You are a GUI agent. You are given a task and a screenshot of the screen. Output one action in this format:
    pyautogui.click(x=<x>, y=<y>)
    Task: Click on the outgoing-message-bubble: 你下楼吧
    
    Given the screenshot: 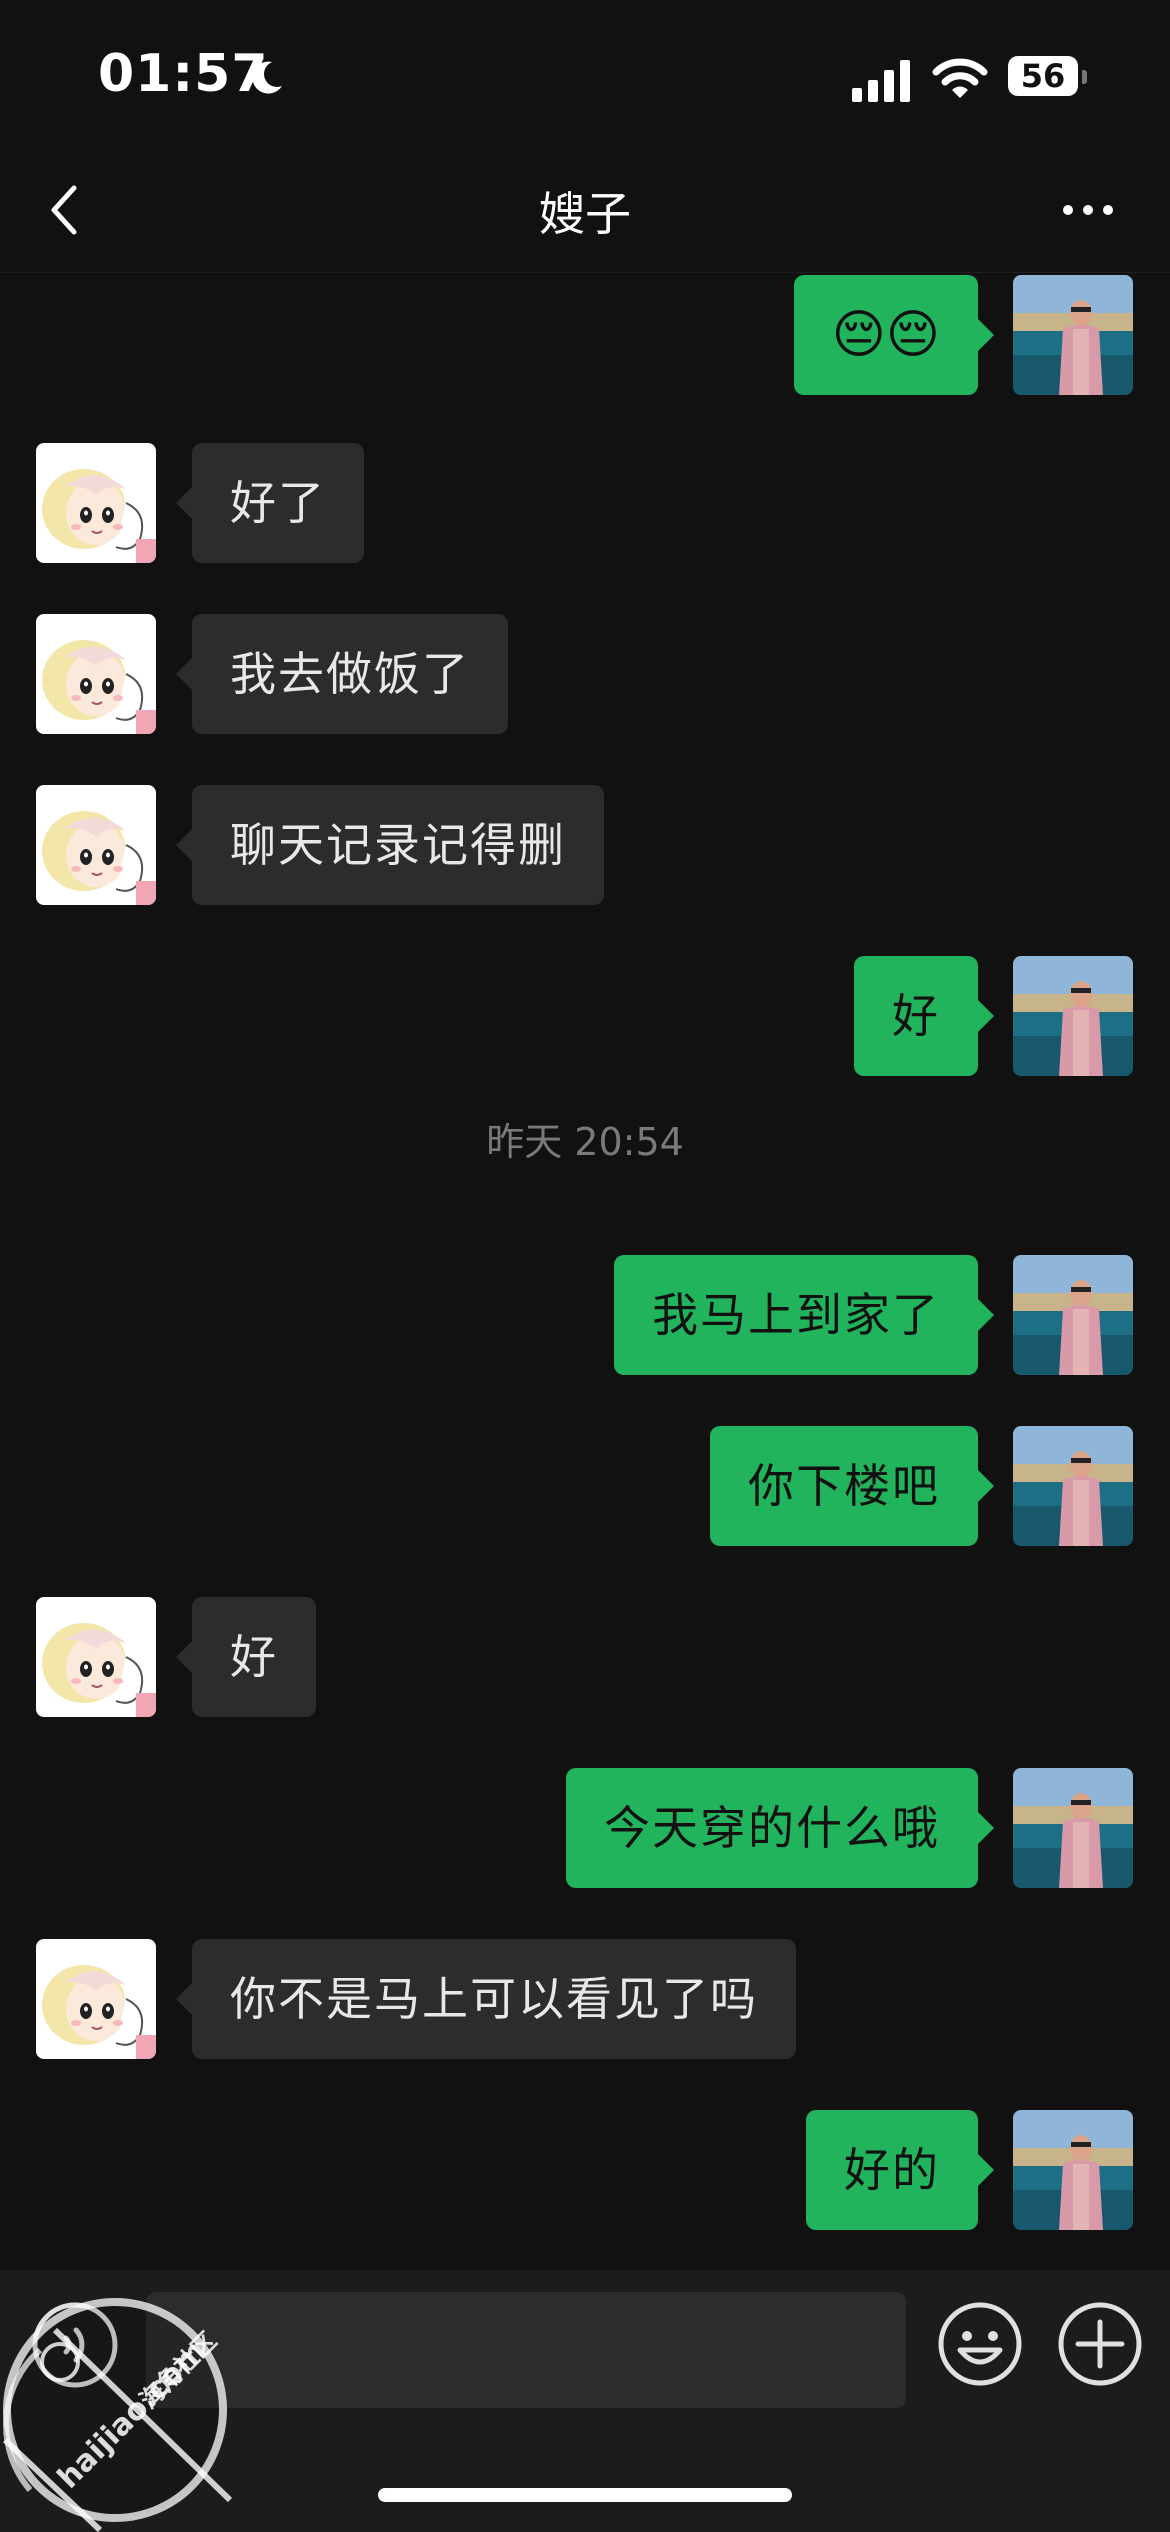 What is the action you would take?
    pyautogui.click(x=852, y=1486)
    